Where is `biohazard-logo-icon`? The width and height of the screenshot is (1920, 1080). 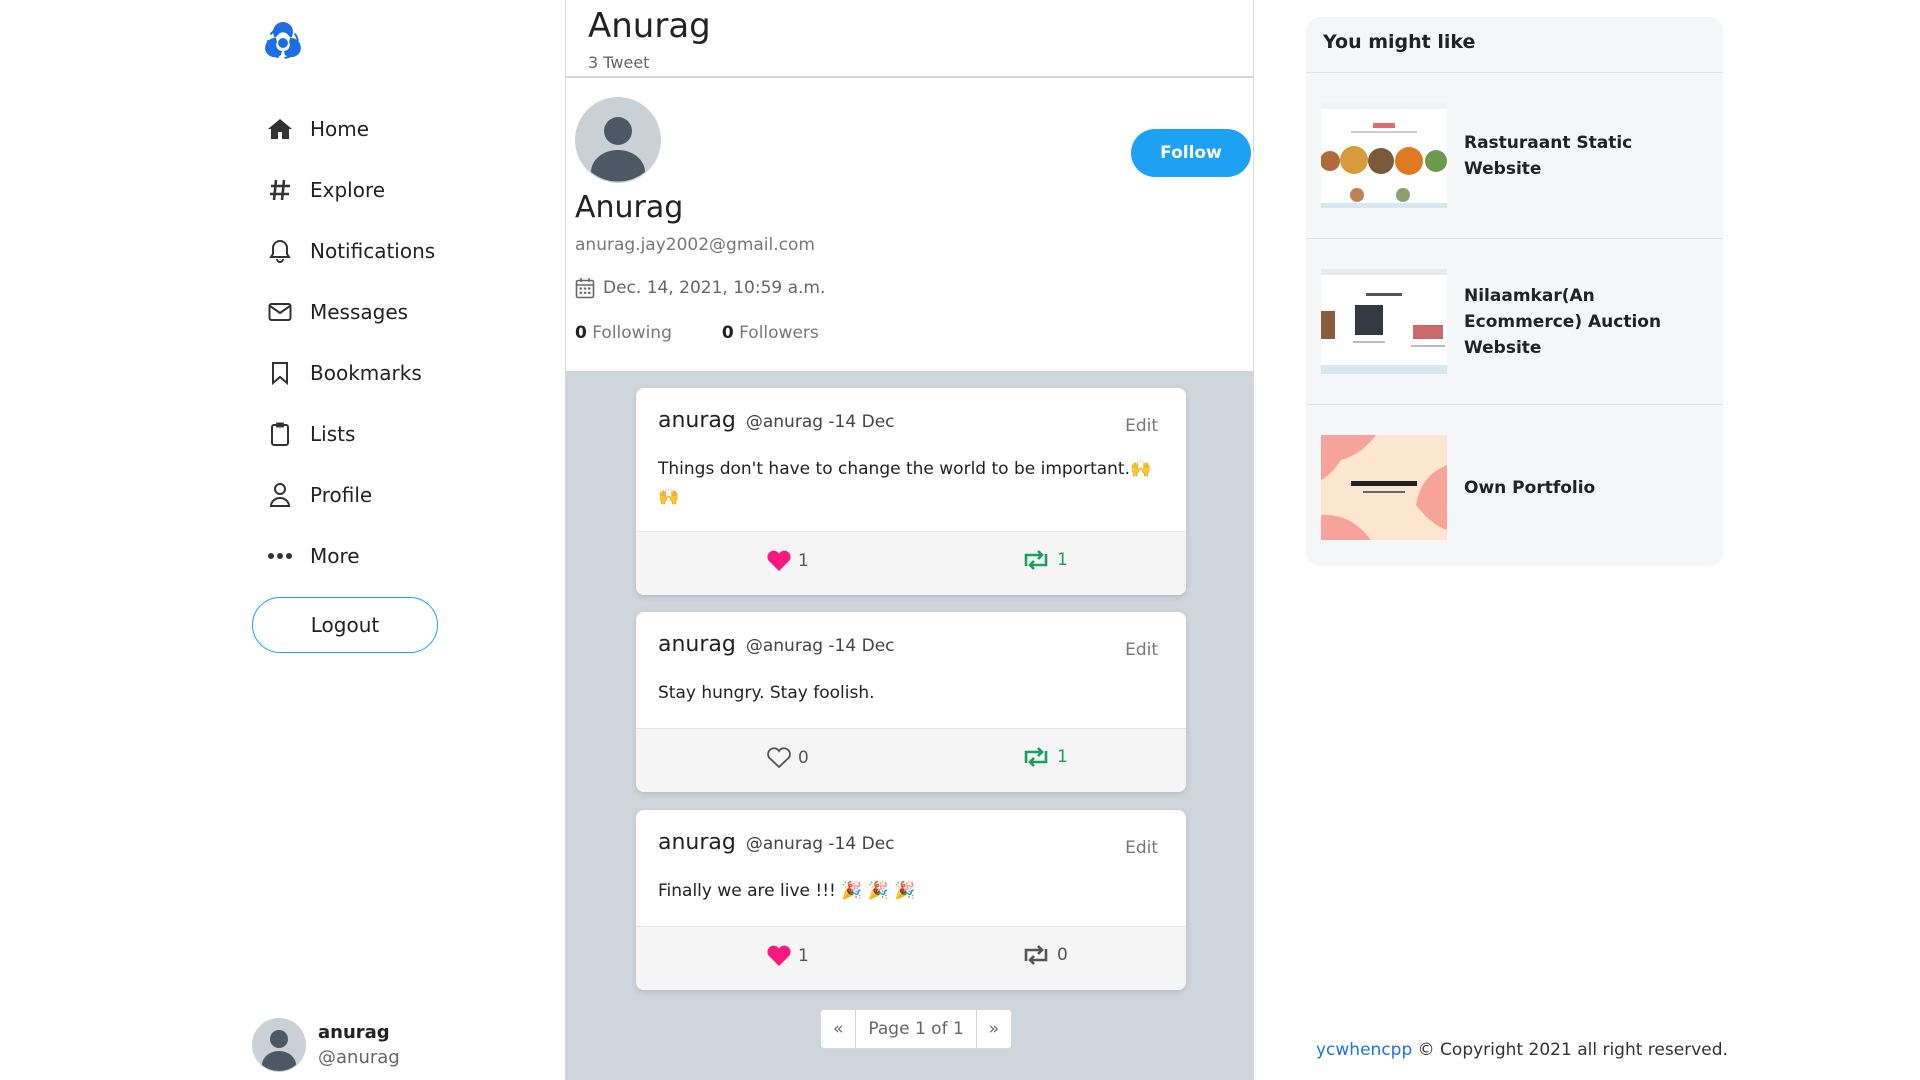
biohazard-logo-icon is located at coordinates (283, 41).